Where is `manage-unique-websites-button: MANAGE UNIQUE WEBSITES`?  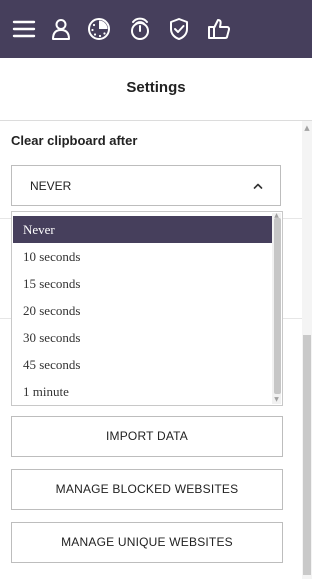 manage-unique-websites-button: MANAGE UNIQUE WEBSITES is located at coordinates (147, 542).